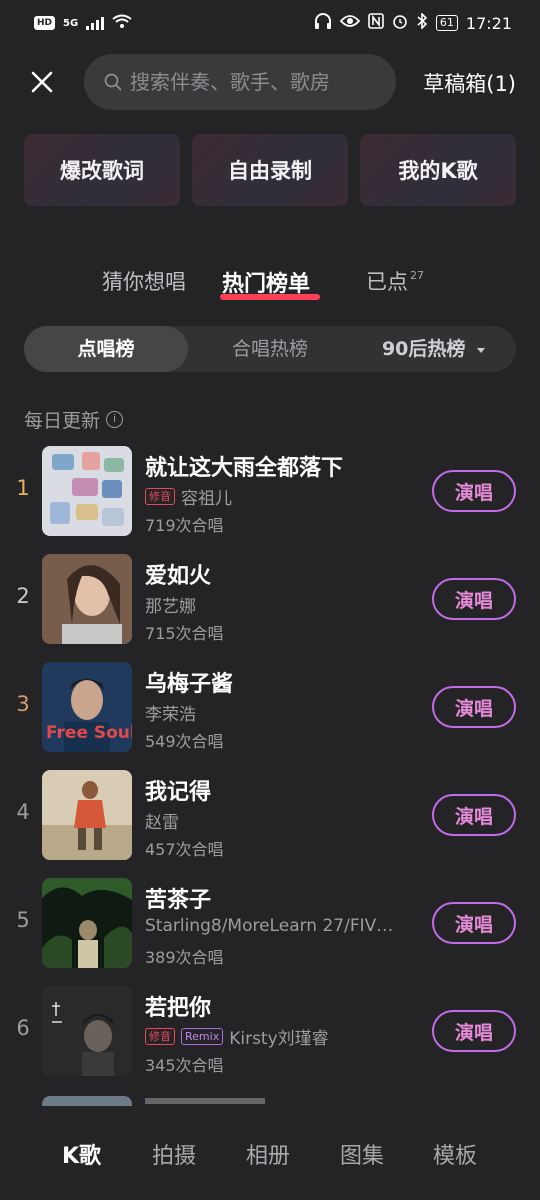 The width and height of the screenshot is (540, 1200). I want to click on artist-line: 李荣浩, so click(170, 712).